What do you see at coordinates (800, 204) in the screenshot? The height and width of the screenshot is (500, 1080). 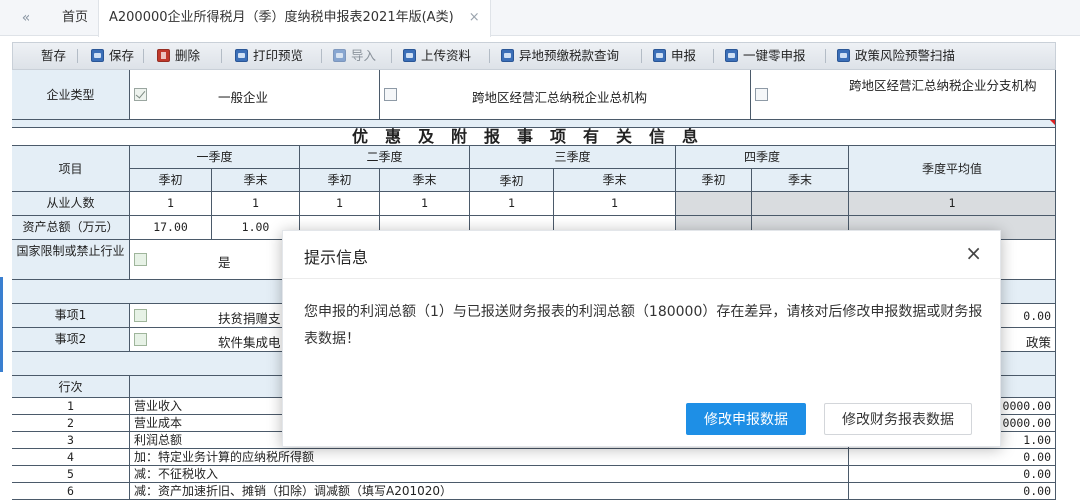 I see `employees-q4-end` at bounding box center [800, 204].